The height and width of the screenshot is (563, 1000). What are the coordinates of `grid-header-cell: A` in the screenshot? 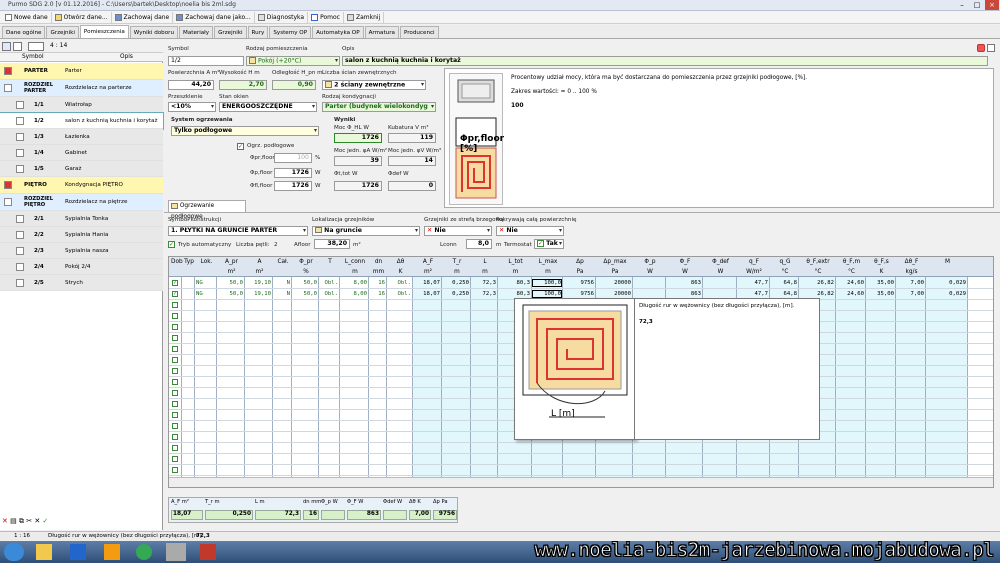 It's located at (259, 262).